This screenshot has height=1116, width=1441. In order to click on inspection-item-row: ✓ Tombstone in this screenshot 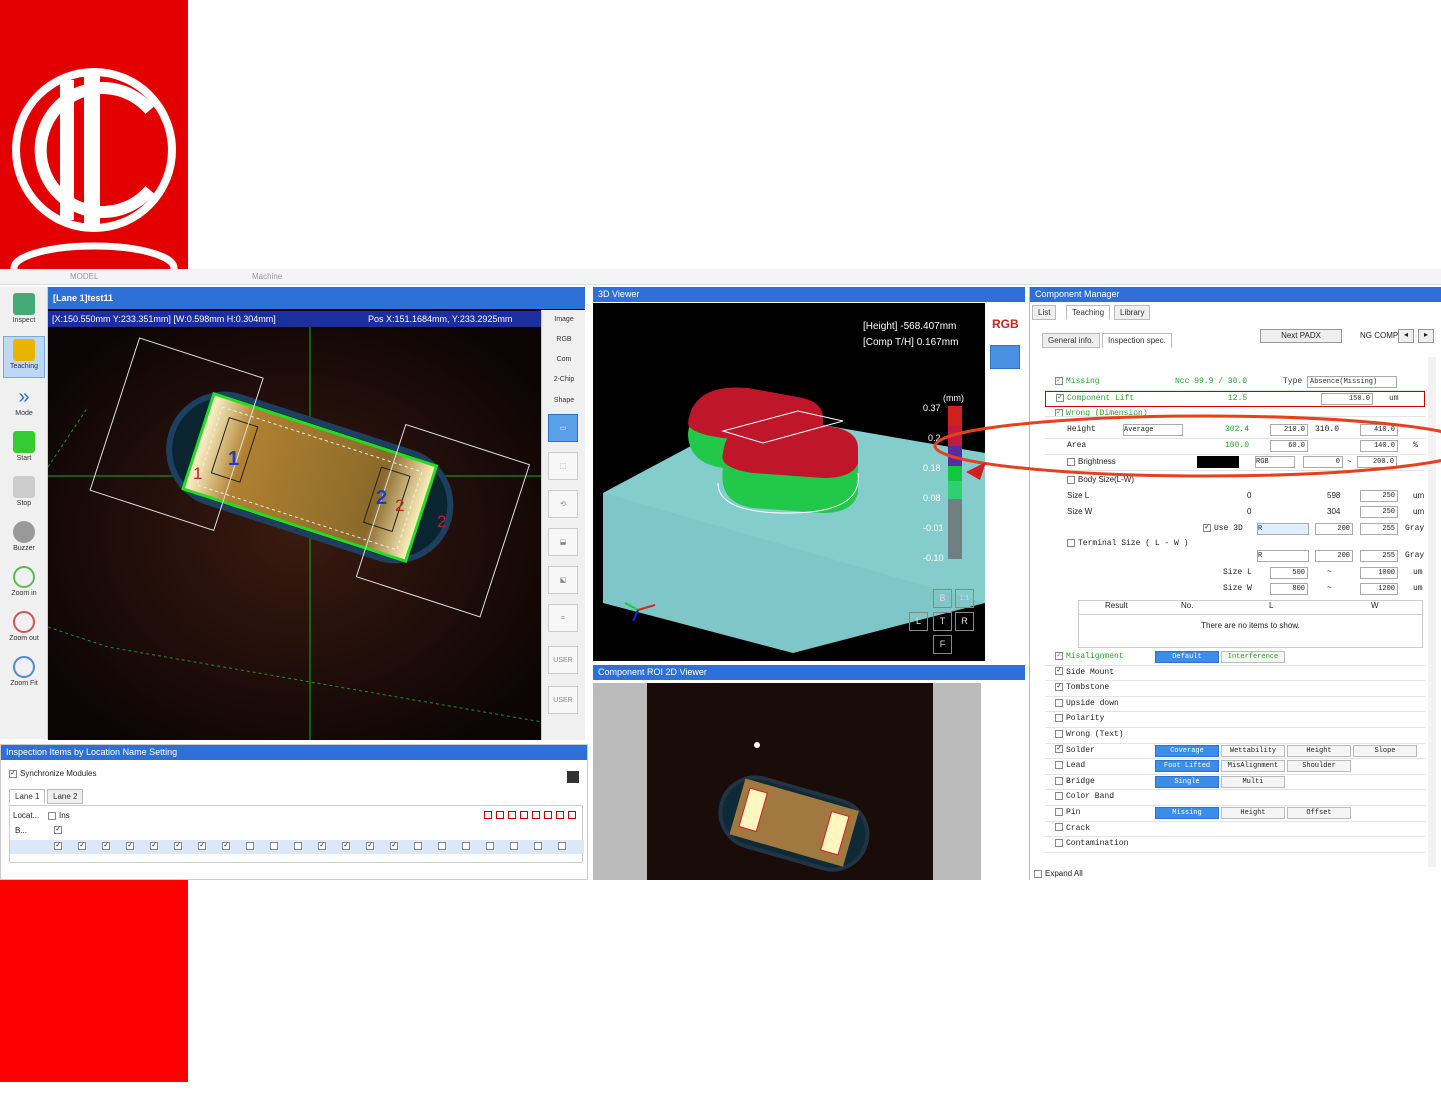, I will do `click(1235, 689)`.